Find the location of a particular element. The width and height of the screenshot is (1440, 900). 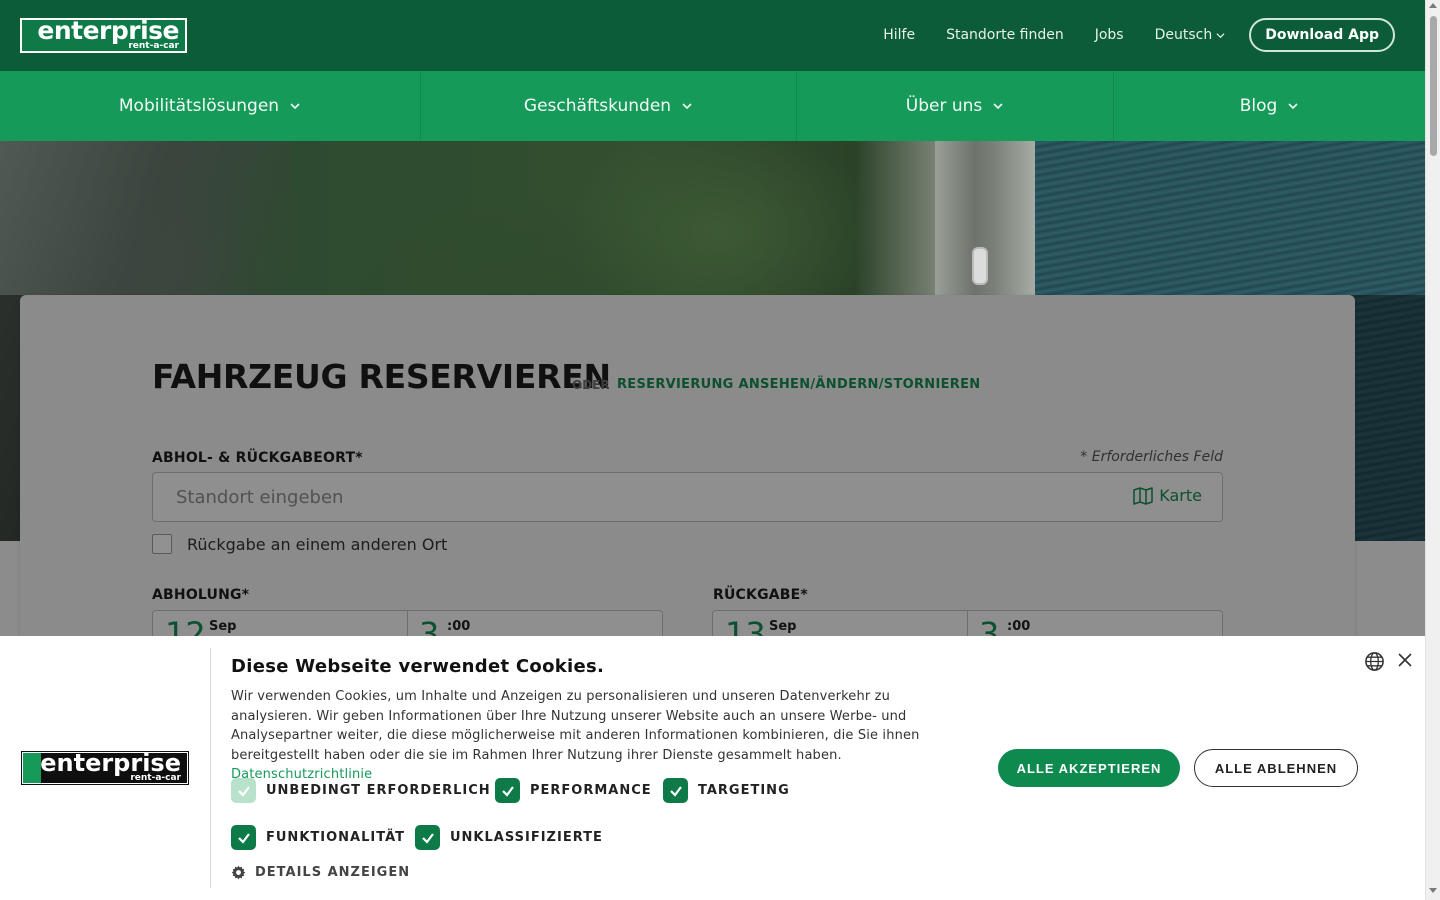

language-selector: Deutsch is located at coordinates (1190, 35).